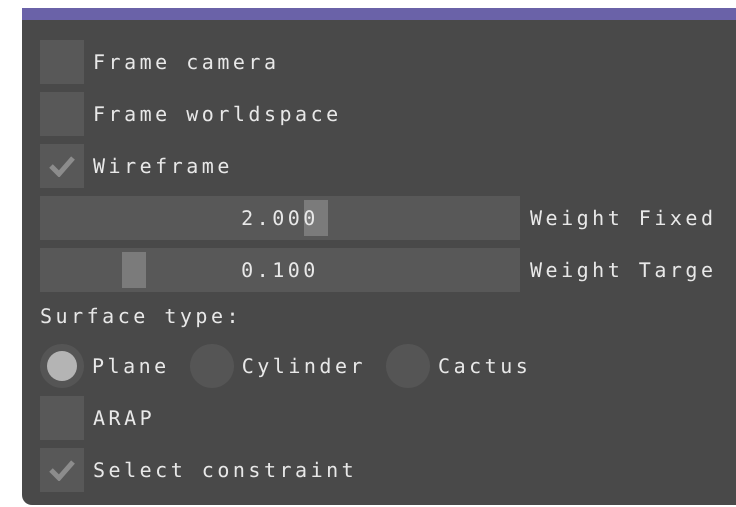  I want to click on checkbox-label: Select constraint, so click(225, 470).